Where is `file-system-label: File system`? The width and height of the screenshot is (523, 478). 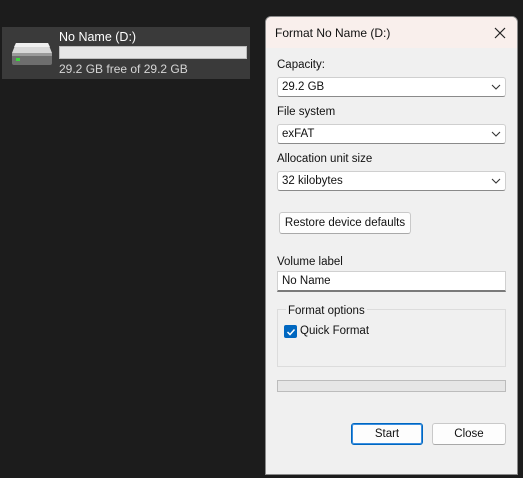 file-system-label: File system is located at coordinates (306, 112).